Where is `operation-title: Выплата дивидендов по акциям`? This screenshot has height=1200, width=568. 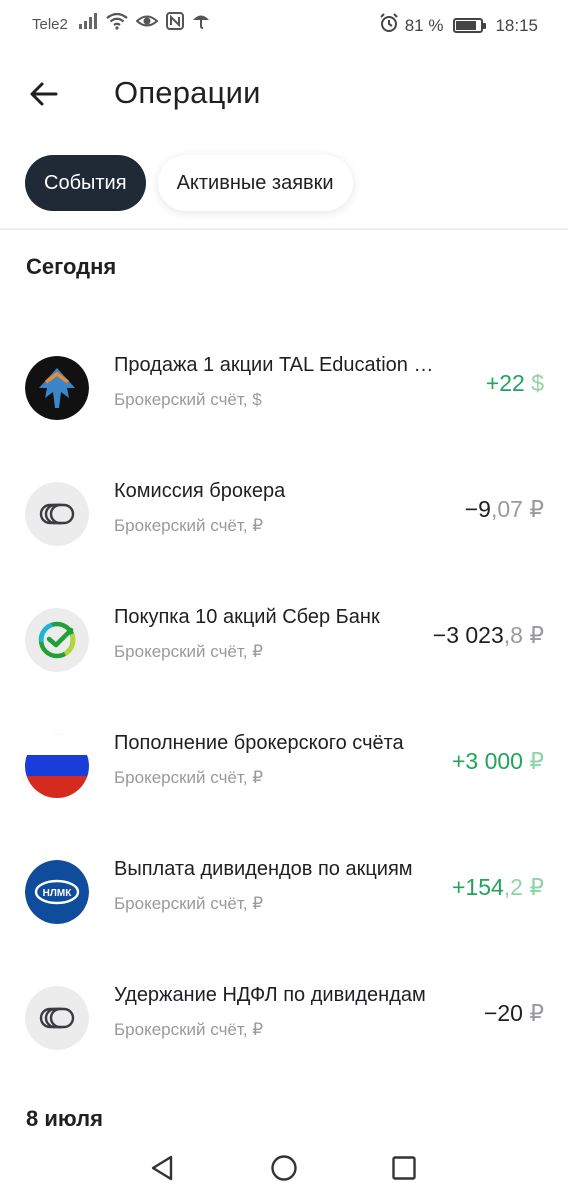
operation-title: Выплата дивидендов по акциям is located at coordinates (263, 869).